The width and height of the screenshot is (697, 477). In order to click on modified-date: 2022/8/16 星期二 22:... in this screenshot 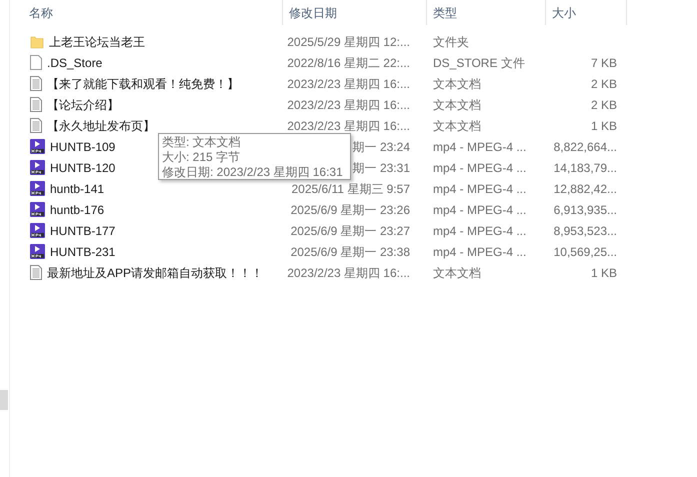, I will do `click(348, 63)`.